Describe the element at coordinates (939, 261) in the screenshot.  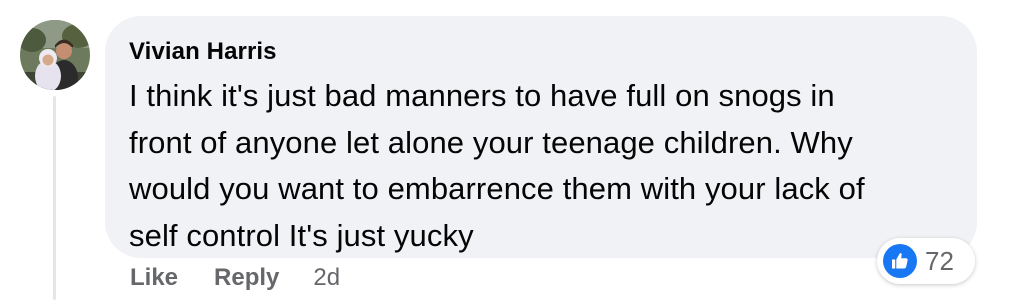
I see `reaction-count: 72` at that location.